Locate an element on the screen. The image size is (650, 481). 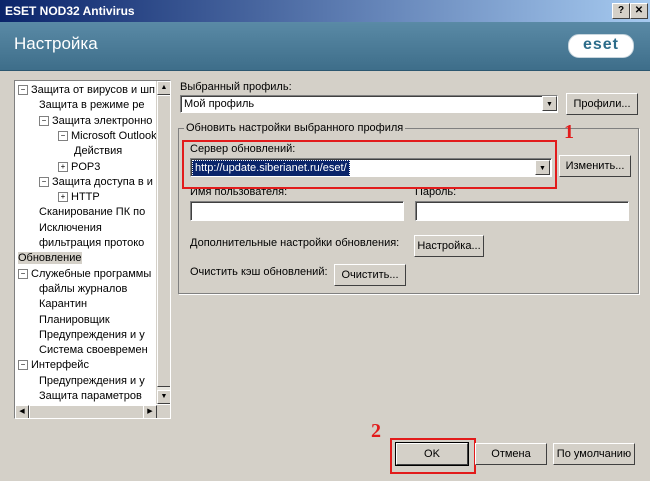
title-bar: ESET NOD32 Antivirus ? ✕ is located at coordinates (325, 11).